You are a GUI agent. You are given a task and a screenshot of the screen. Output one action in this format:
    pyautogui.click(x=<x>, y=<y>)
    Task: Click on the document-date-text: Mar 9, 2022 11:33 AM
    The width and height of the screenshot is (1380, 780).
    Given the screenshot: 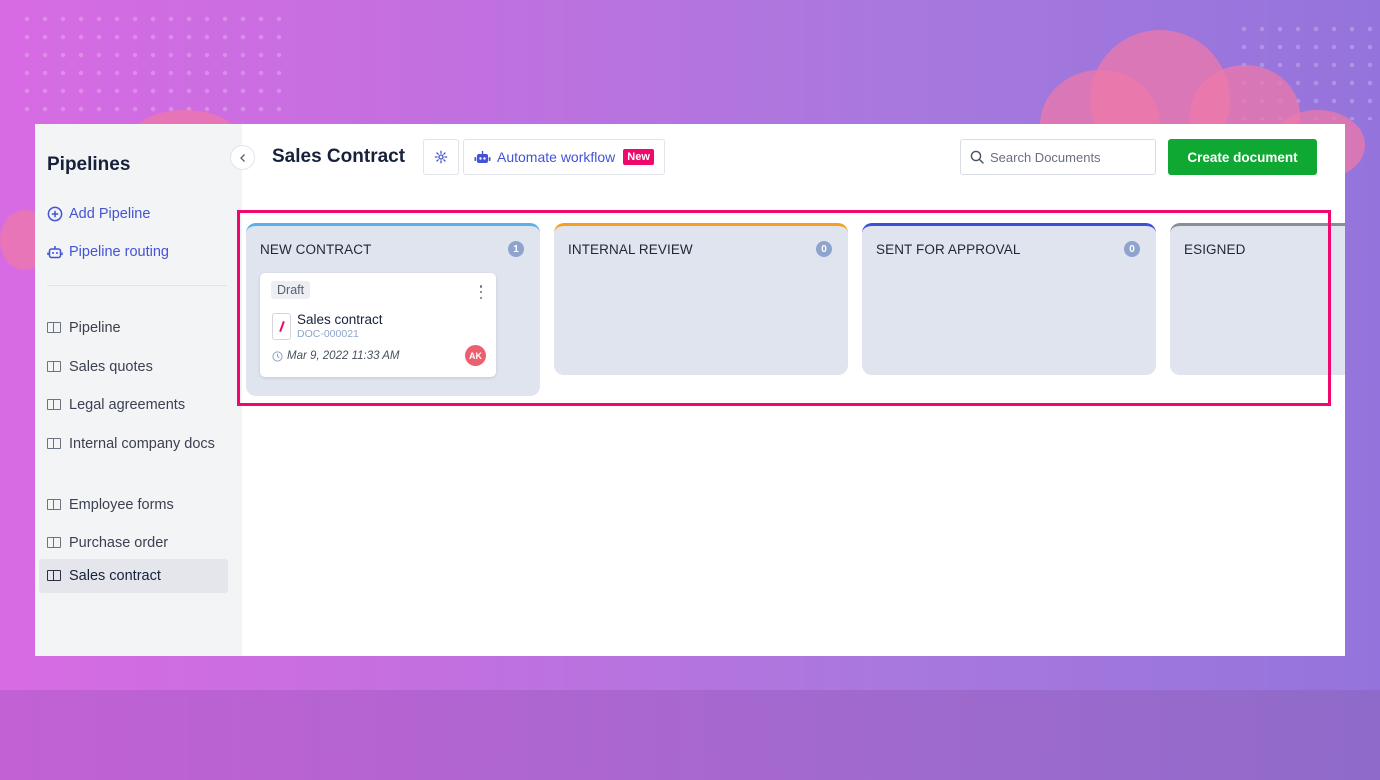 What is the action you would take?
    pyautogui.click(x=343, y=356)
    